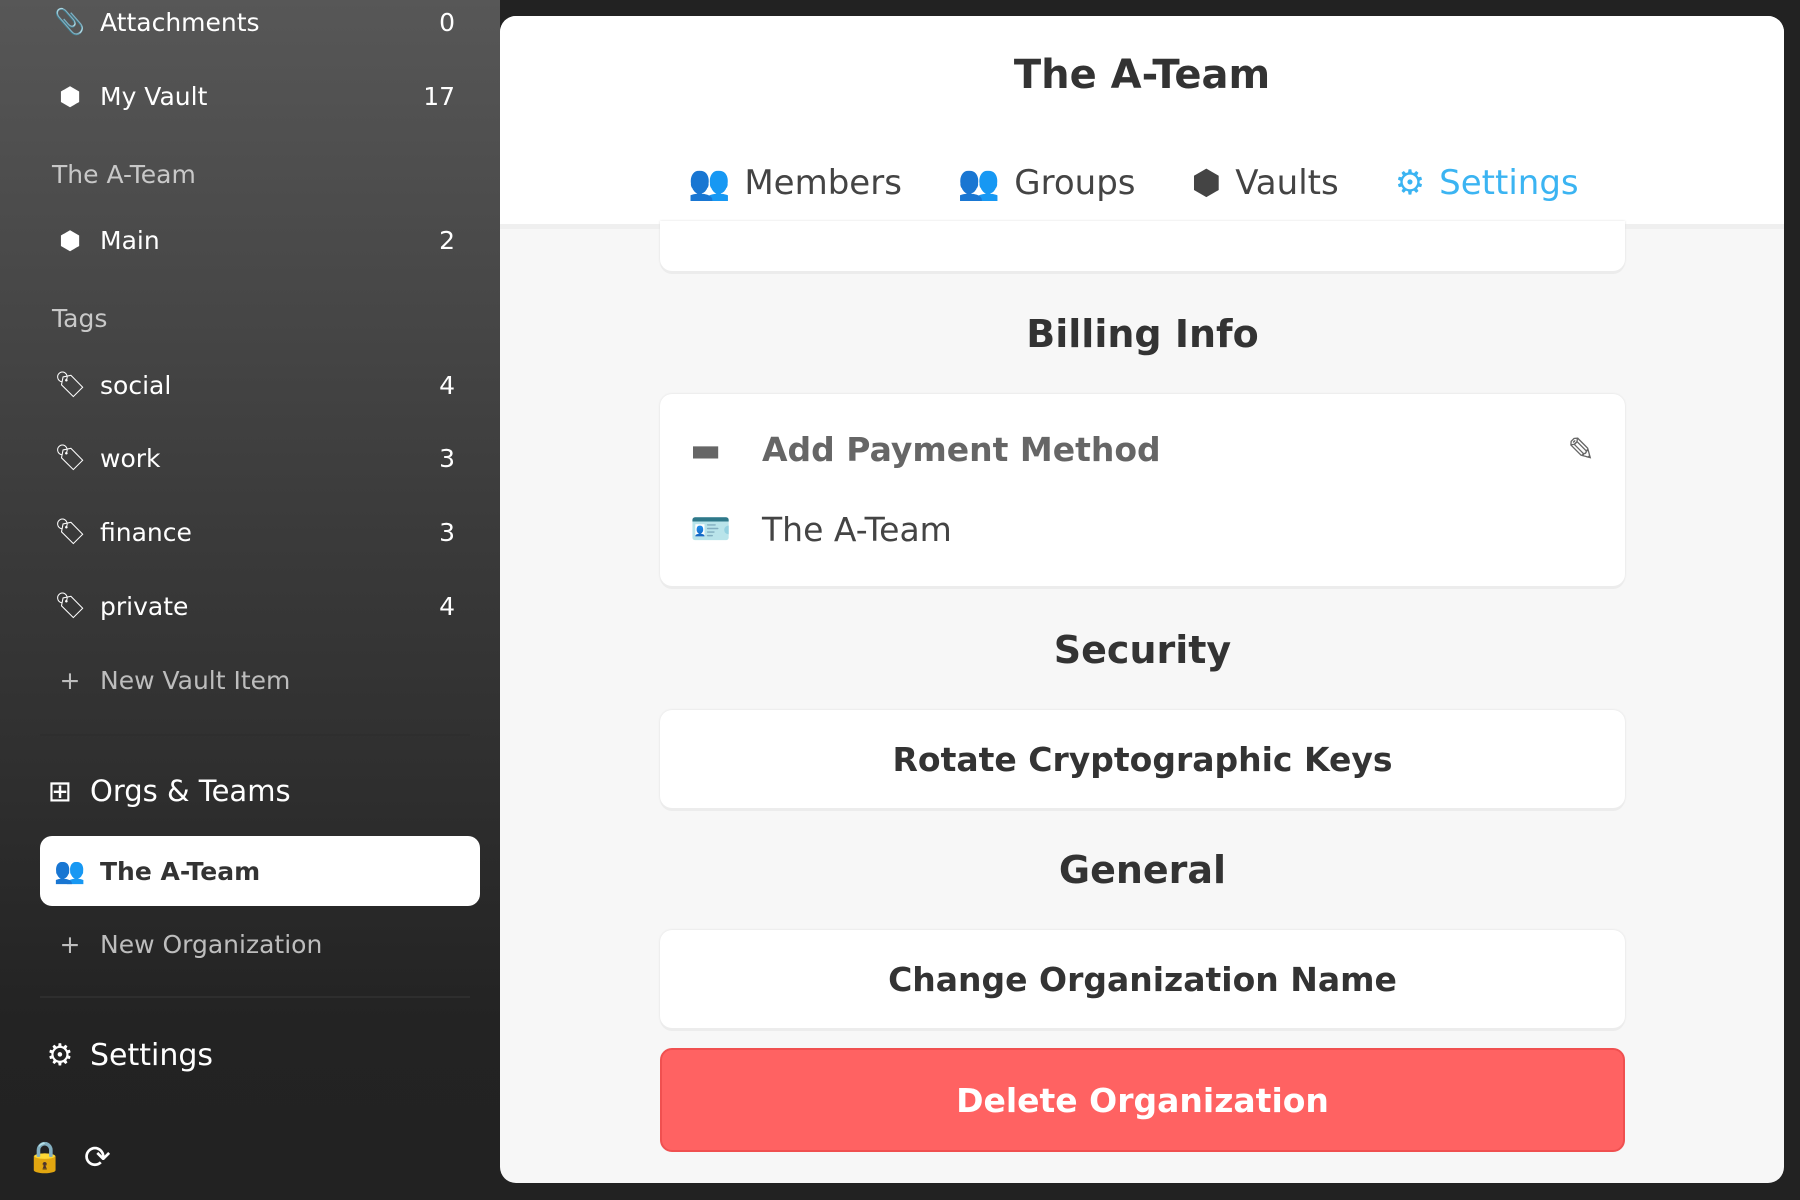  I want to click on tab-settings: ⚙ Settings, so click(1486, 185).